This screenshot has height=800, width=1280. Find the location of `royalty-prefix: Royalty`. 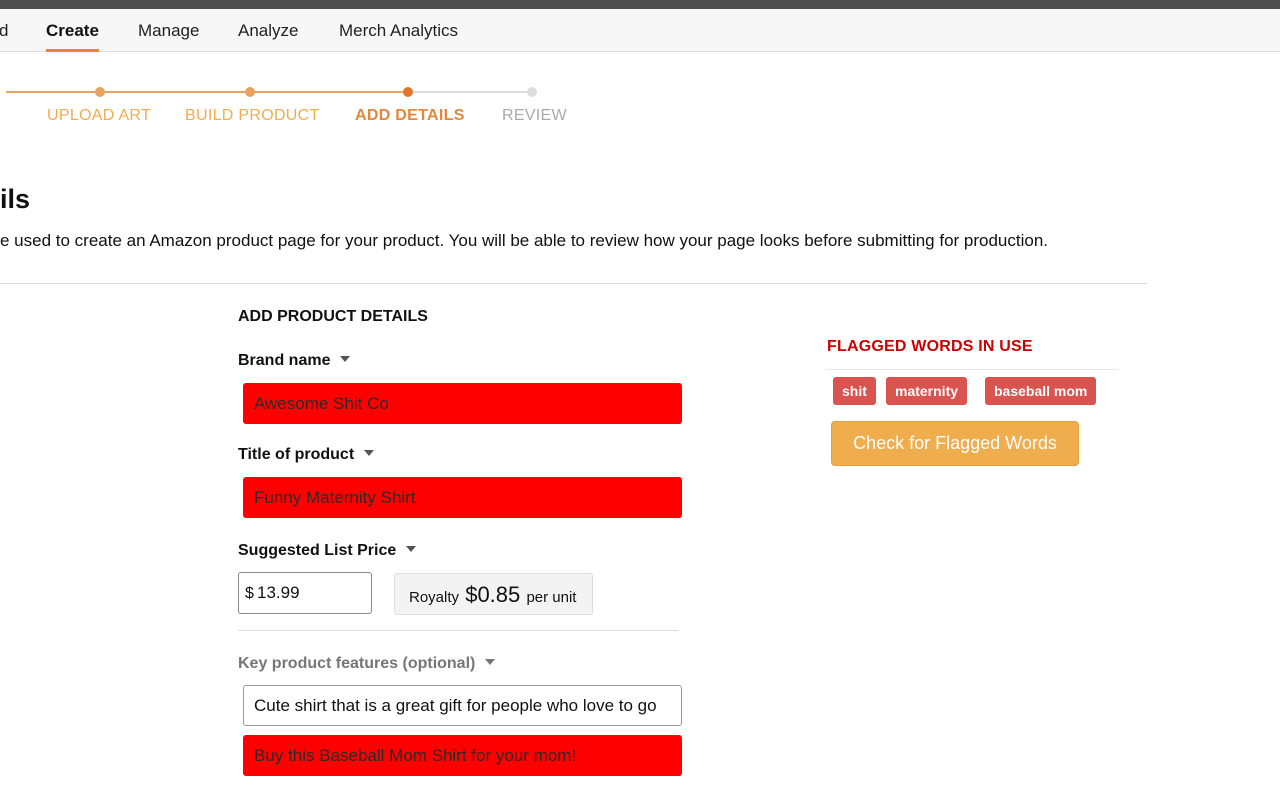

royalty-prefix: Royalty is located at coordinates (434, 597).